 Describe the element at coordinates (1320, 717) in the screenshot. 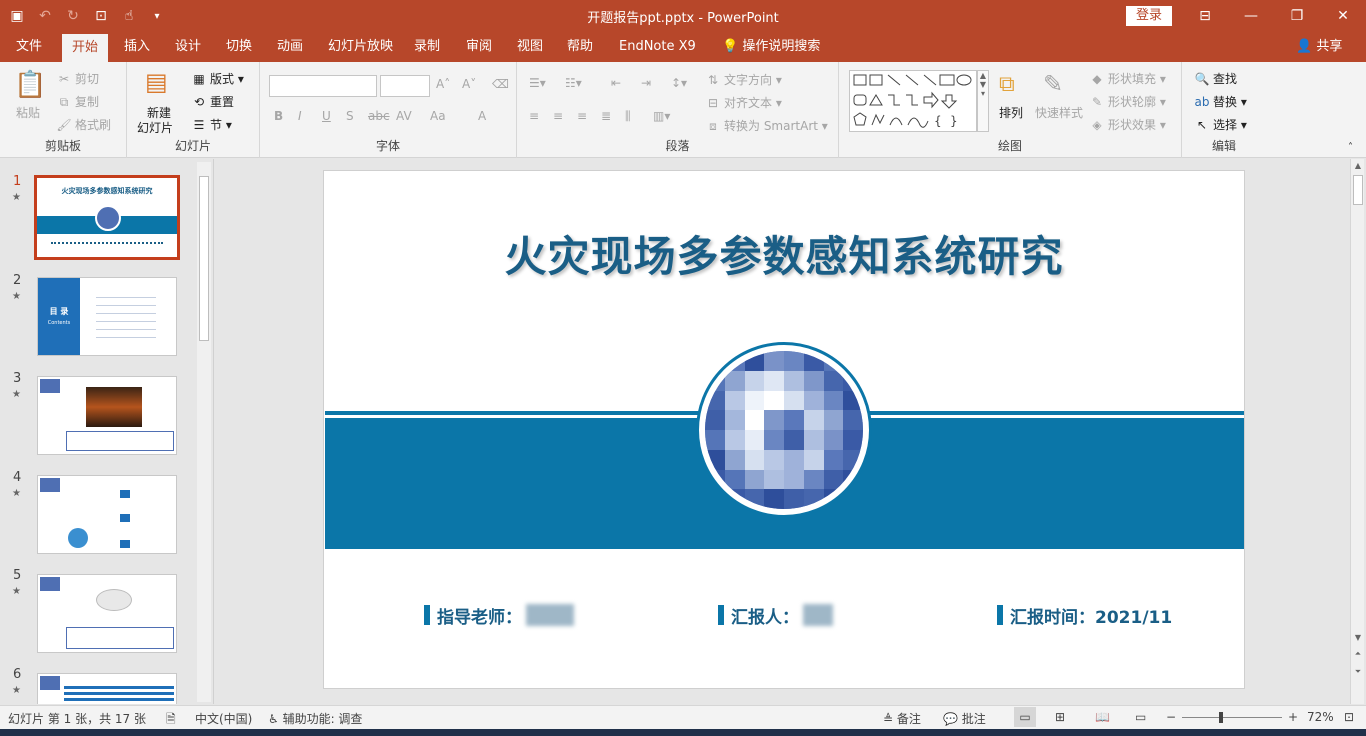

I see `zoom-level: 72%` at that location.